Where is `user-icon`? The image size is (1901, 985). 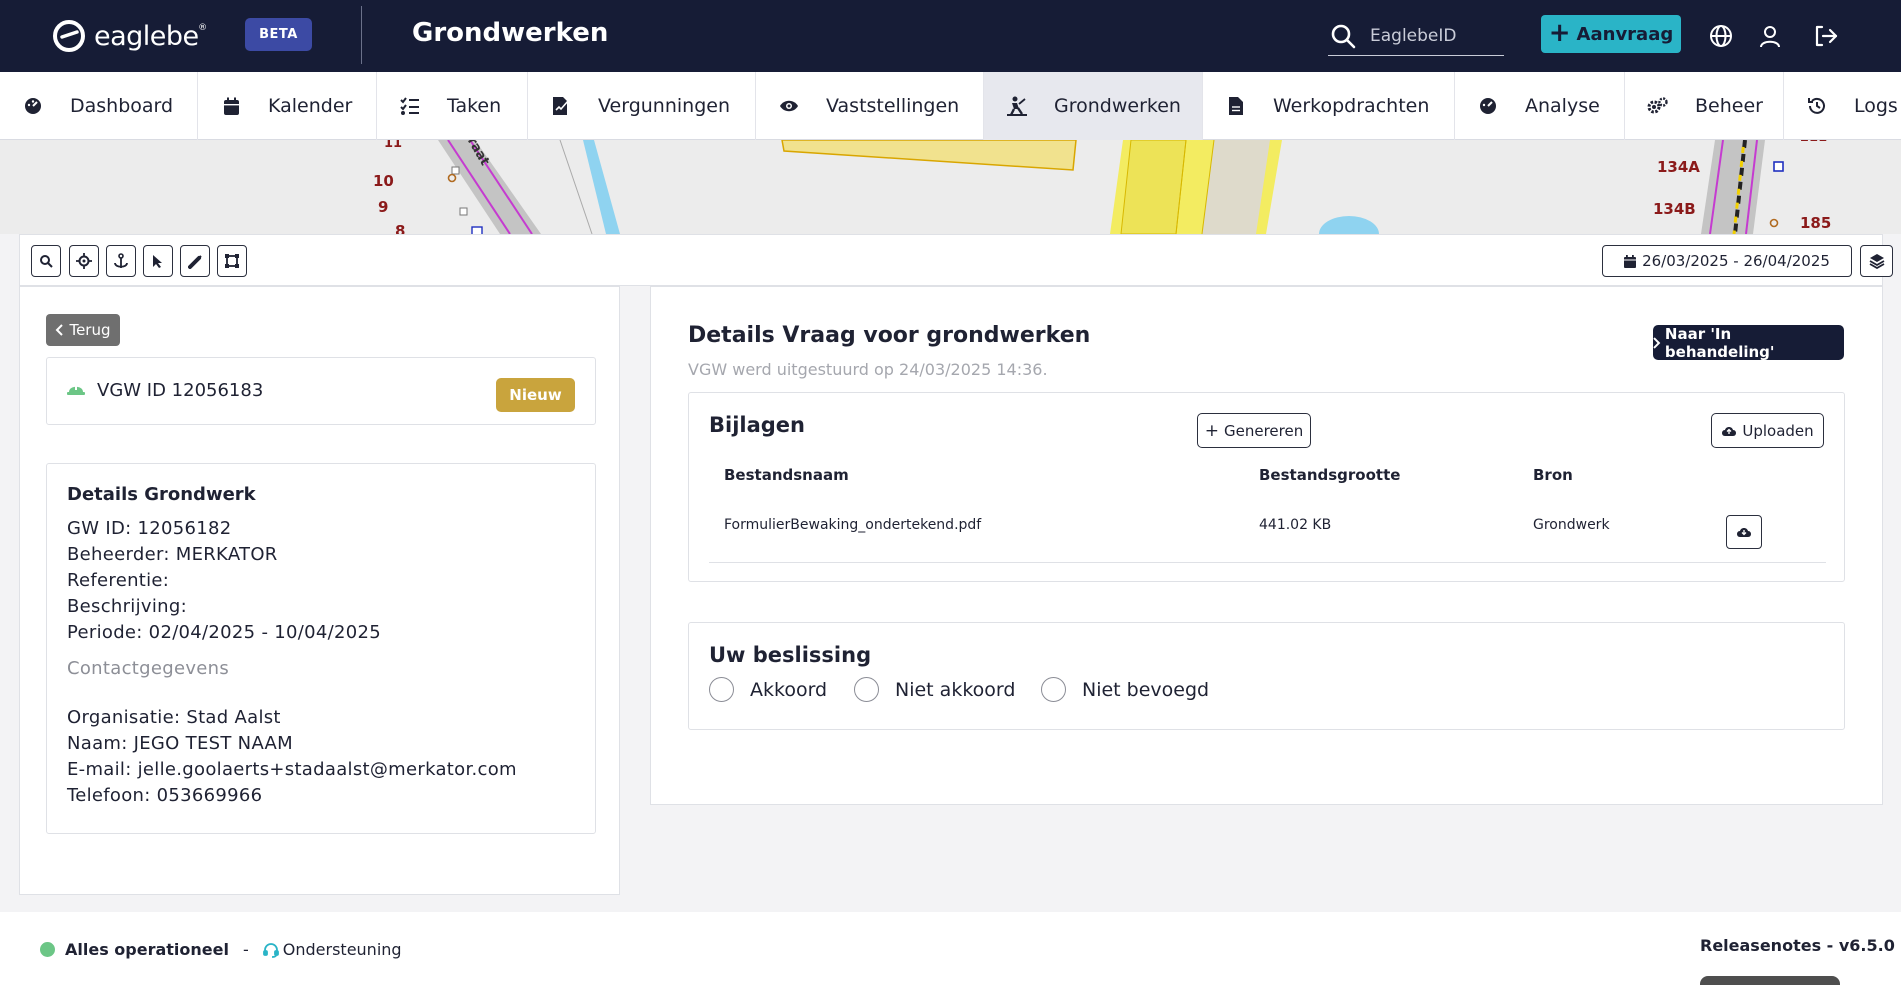
user-icon is located at coordinates (1770, 36).